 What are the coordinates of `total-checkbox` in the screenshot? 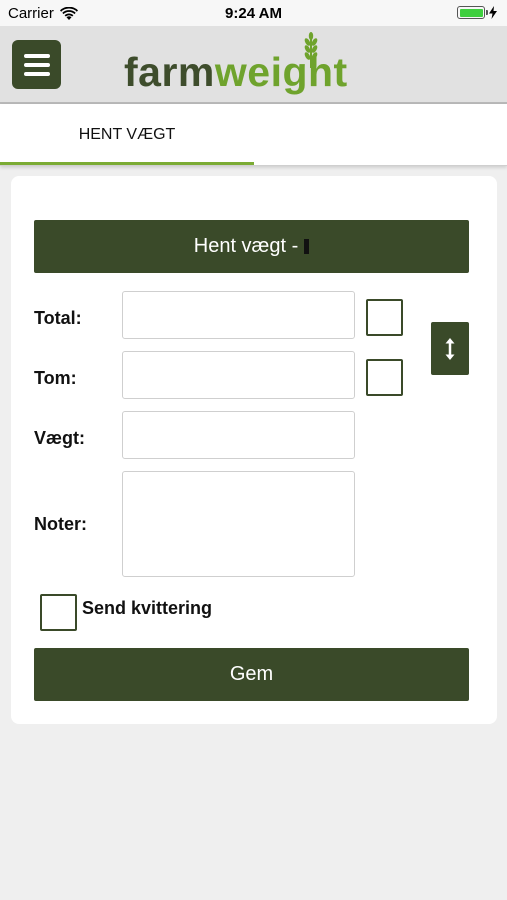 It's located at (384, 317).